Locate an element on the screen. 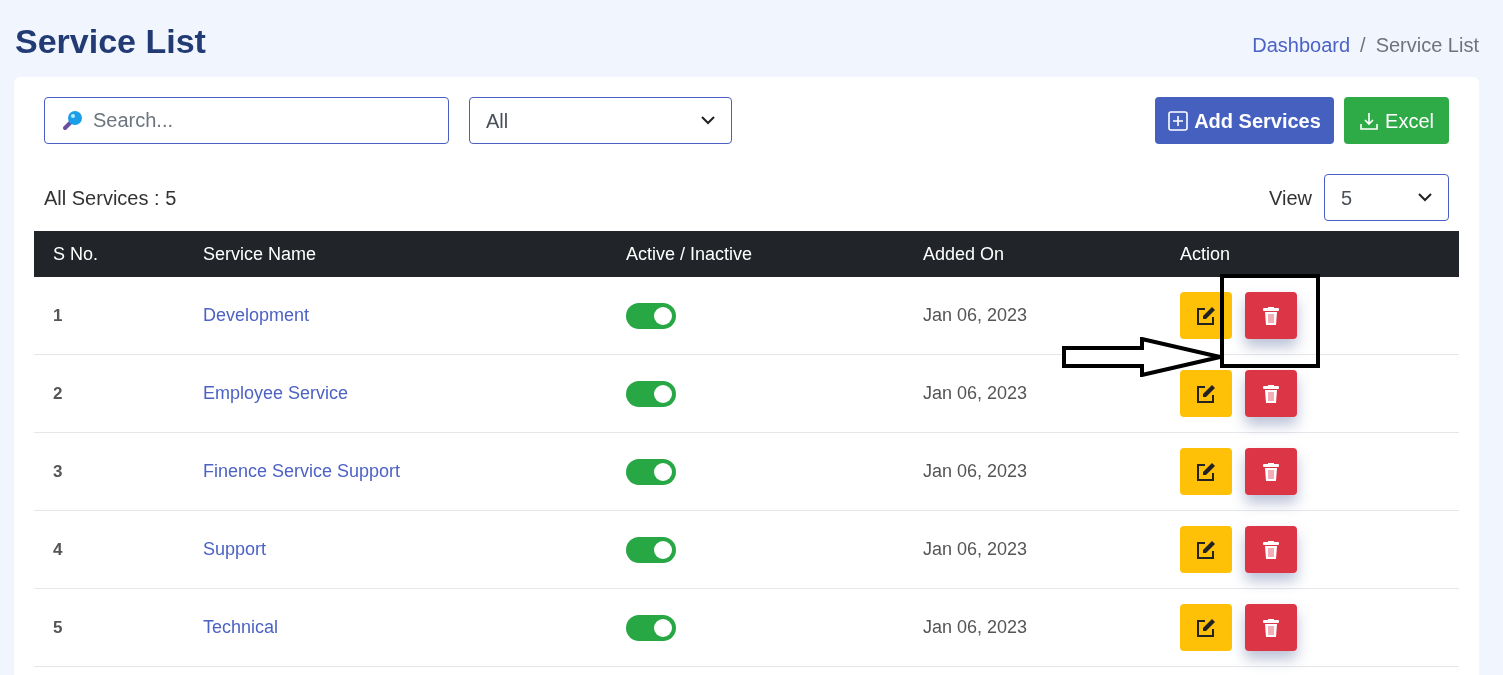 The width and height of the screenshot is (1503, 675). column-header: Added On is located at coordinates (964, 253).